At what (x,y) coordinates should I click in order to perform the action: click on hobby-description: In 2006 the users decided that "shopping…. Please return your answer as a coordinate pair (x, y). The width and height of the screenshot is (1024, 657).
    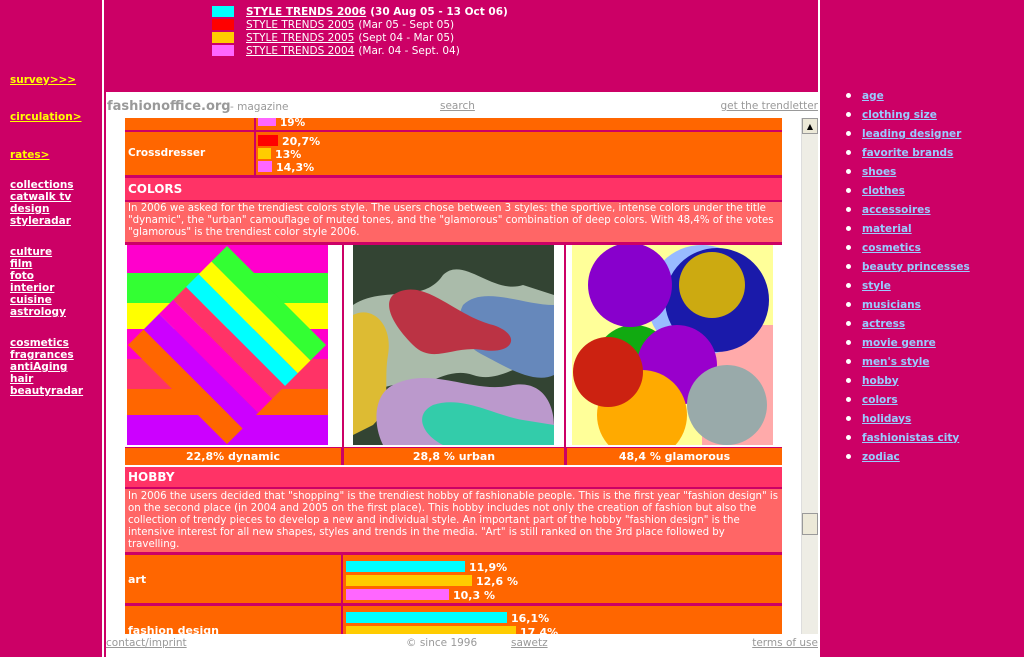
    Looking at the image, I should click on (453, 520).